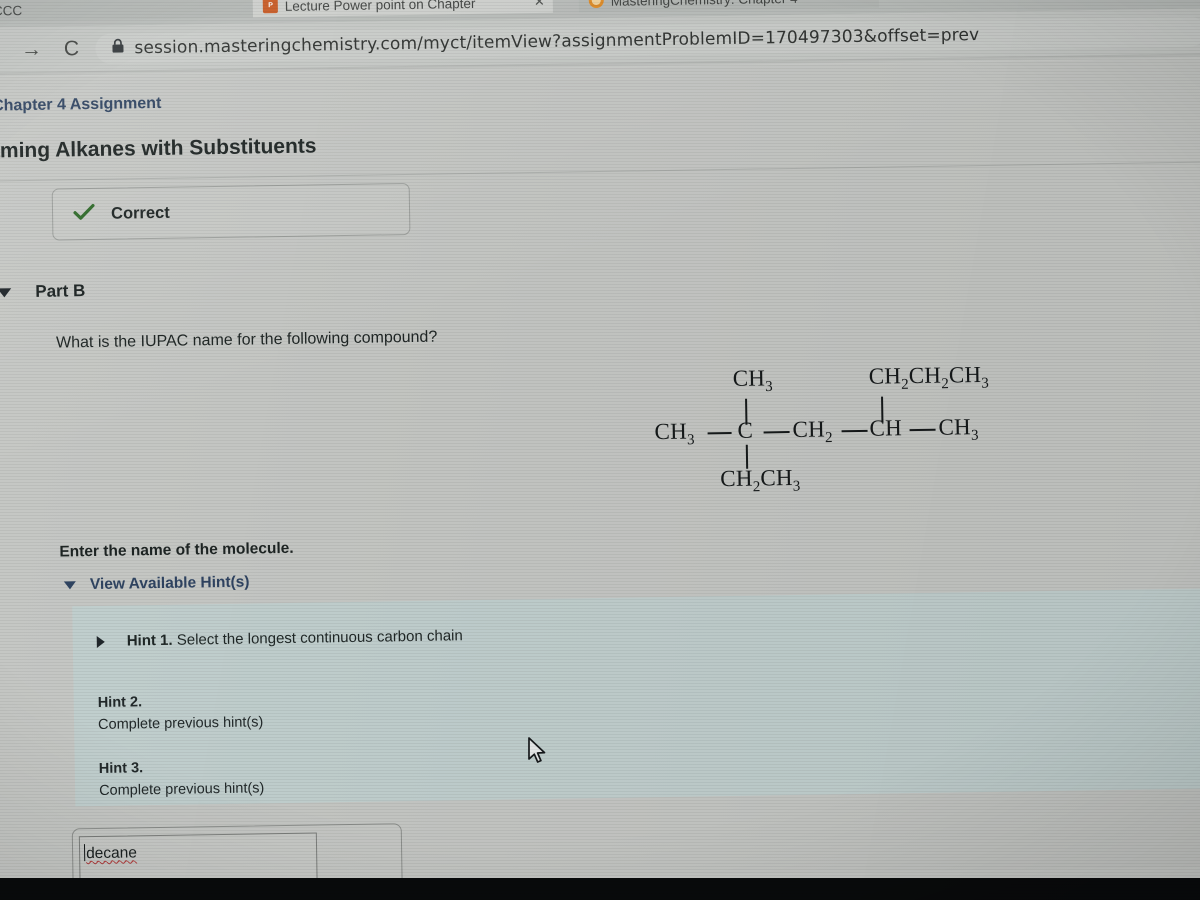 The image size is (1200, 900). I want to click on molecule-label-chain-1: CH3, so click(674, 433).